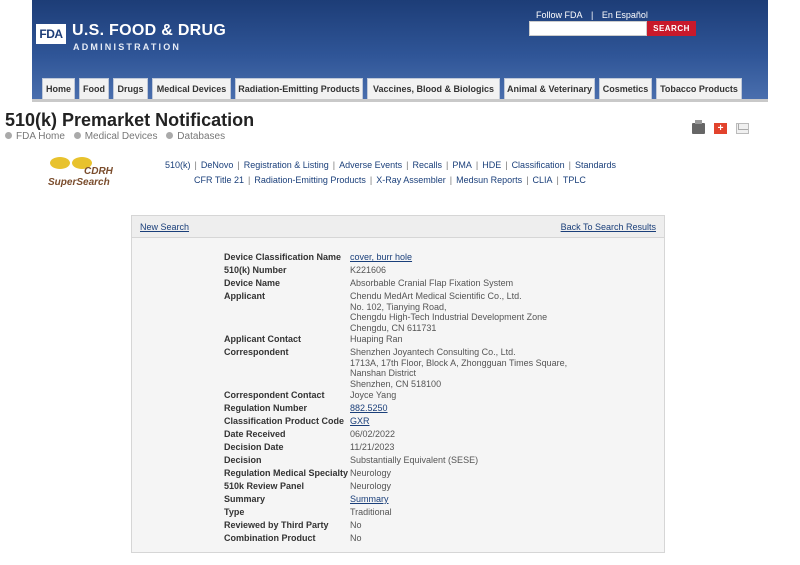 The width and height of the screenshot is (800, 565). I want to click on address-line: No. 102, Tianying Road,, so click(398, 306).